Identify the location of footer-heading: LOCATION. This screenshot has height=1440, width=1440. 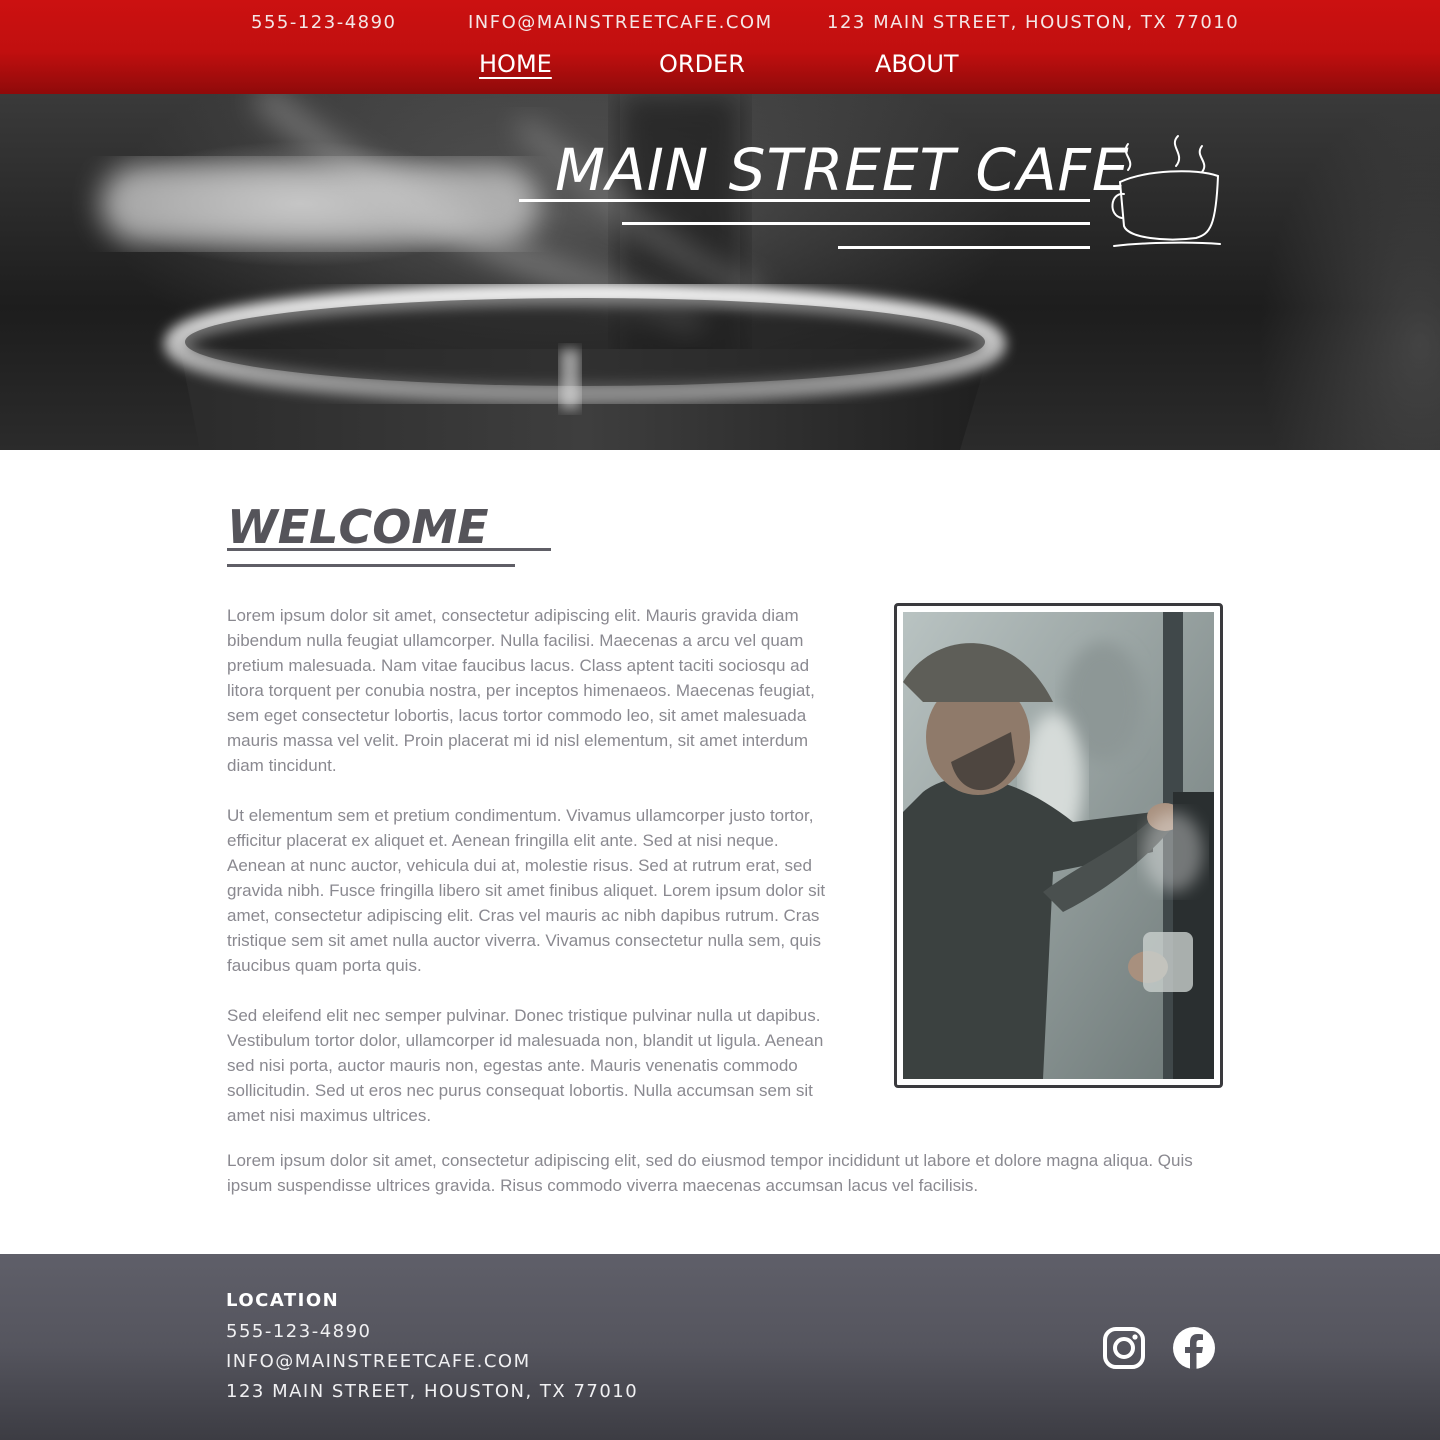
(283, 1300).